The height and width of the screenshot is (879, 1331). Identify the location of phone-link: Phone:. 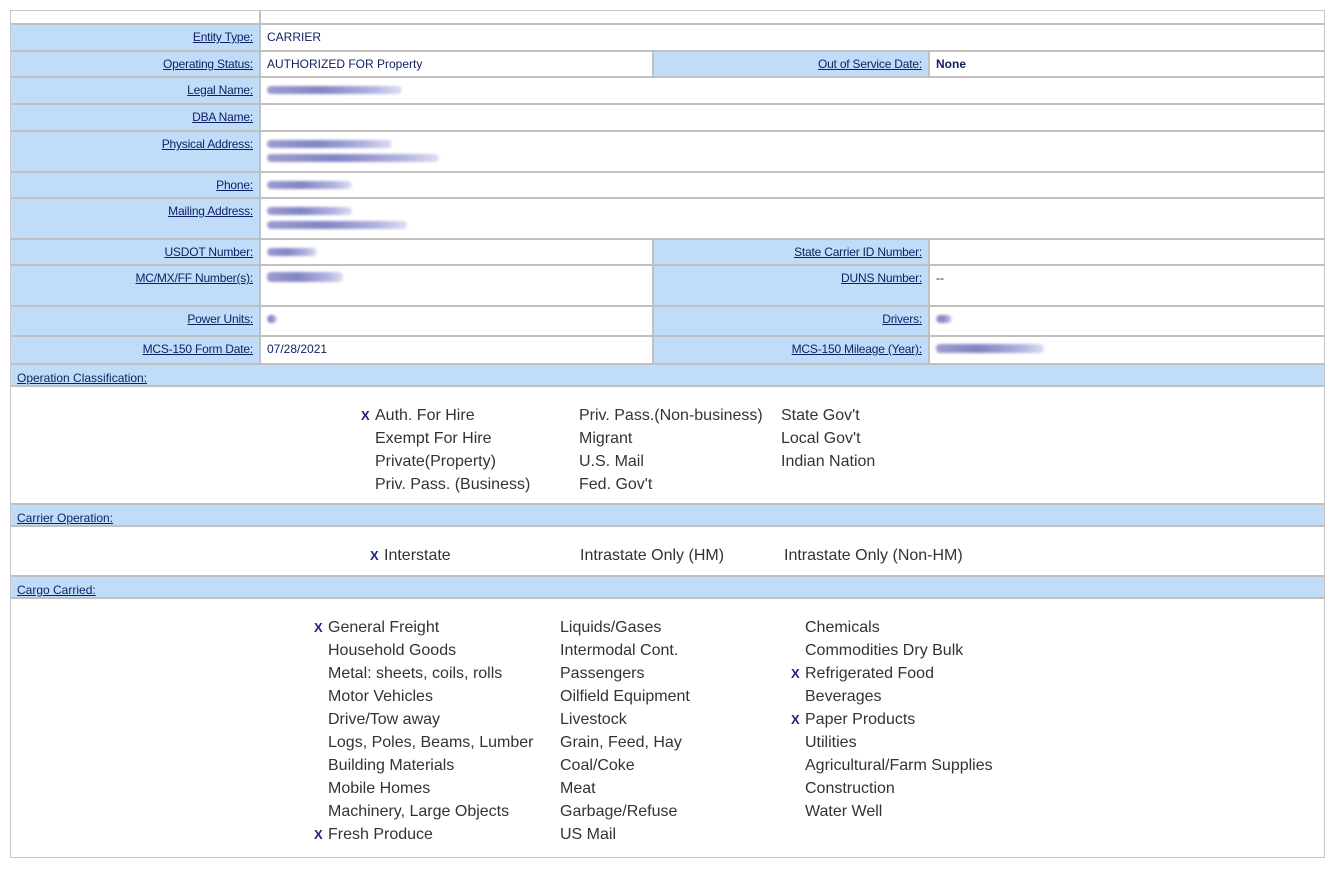
(234, 185).